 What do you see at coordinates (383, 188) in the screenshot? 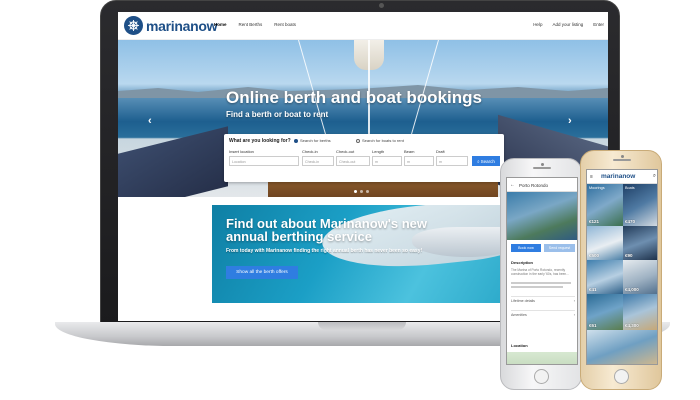
I see `deck-wood-graphic` at bounding box center [383, 188].